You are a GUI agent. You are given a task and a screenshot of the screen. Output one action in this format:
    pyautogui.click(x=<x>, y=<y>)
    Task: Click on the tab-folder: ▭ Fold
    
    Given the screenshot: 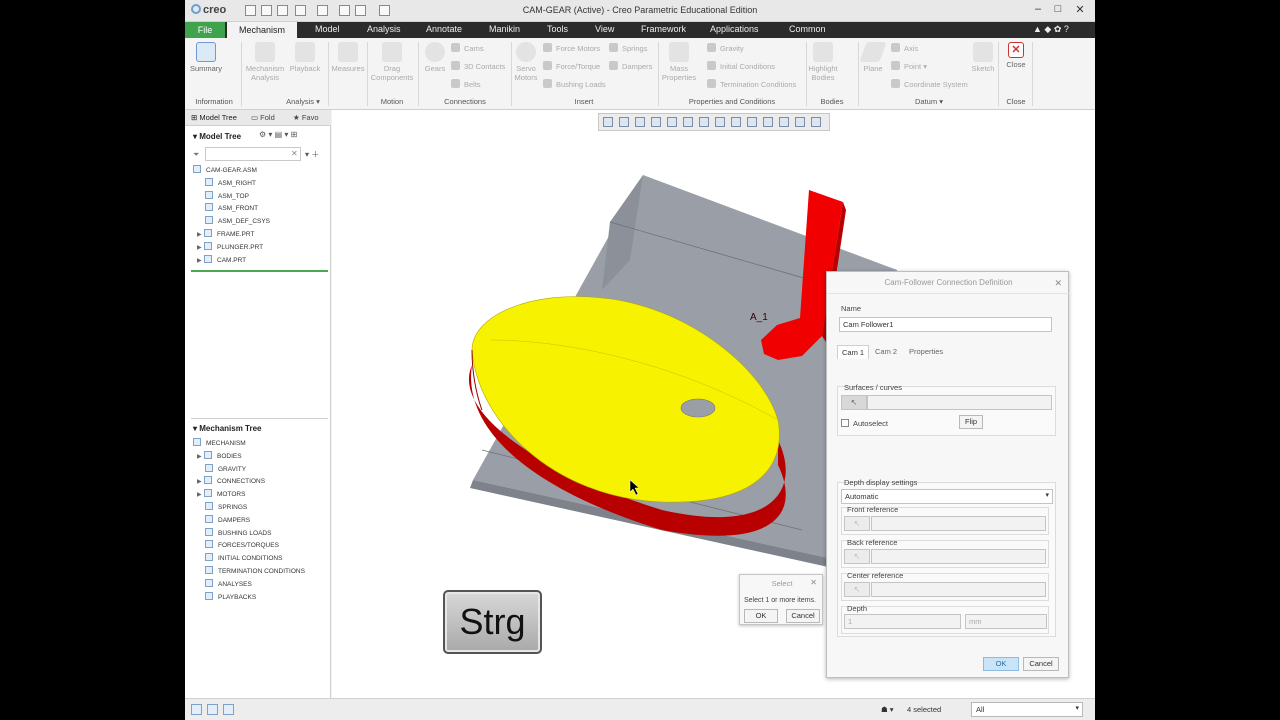 What is the action you would take?
    pyautogui.click(x=263, y=117)
    